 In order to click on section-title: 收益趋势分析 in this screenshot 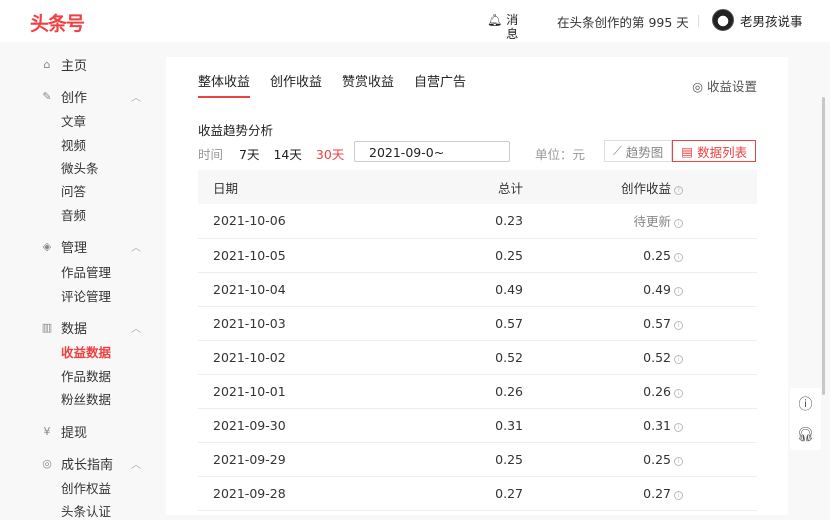, I will do `click(236, 130)`.